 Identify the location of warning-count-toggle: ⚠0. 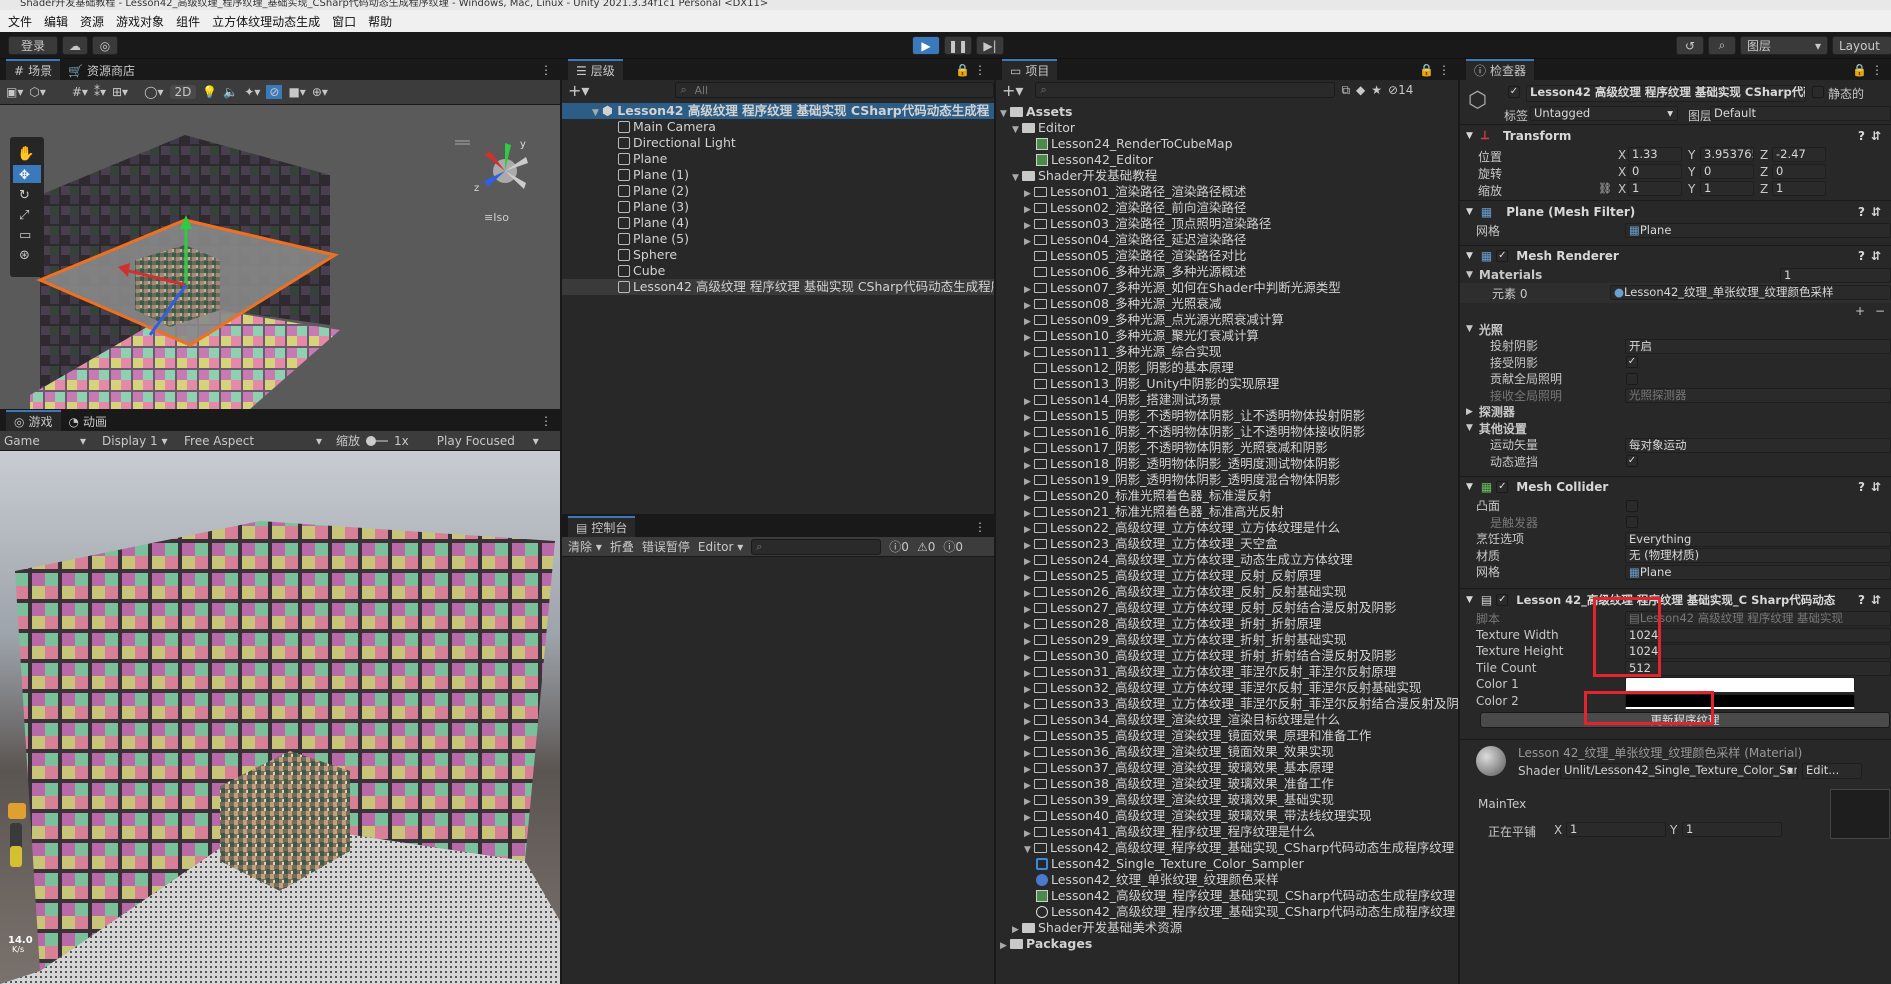
(926, 547).